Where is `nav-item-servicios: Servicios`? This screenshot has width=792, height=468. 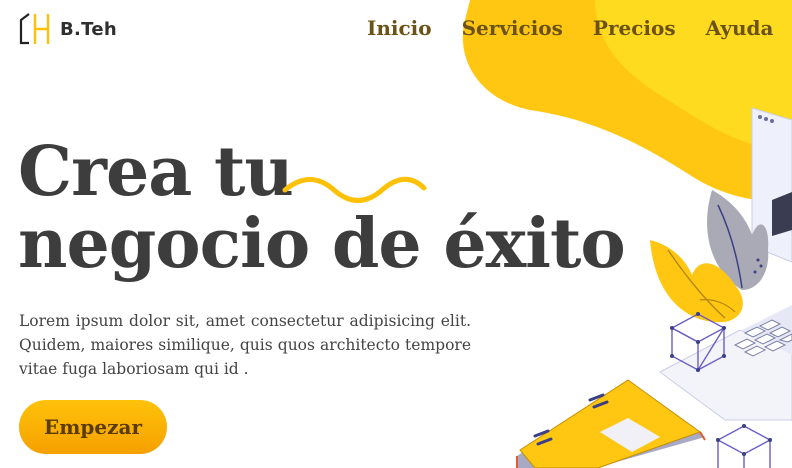
nav-item-servicios: Servicios is located at coordinates (512, 28).